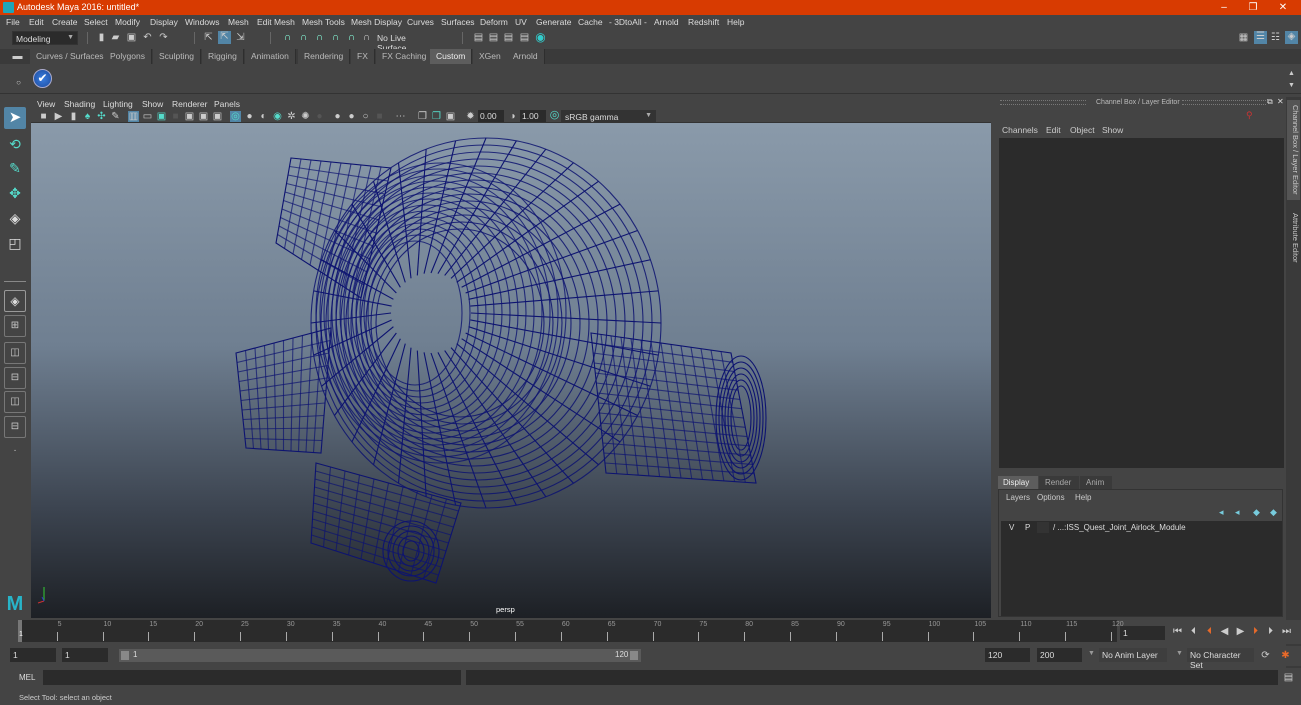 The width and height of the screenshot is (1301, 705). Describe the element at coordinates (249, 116) in the screenshot. I see `smooth-shade-icon: ●` at that location.